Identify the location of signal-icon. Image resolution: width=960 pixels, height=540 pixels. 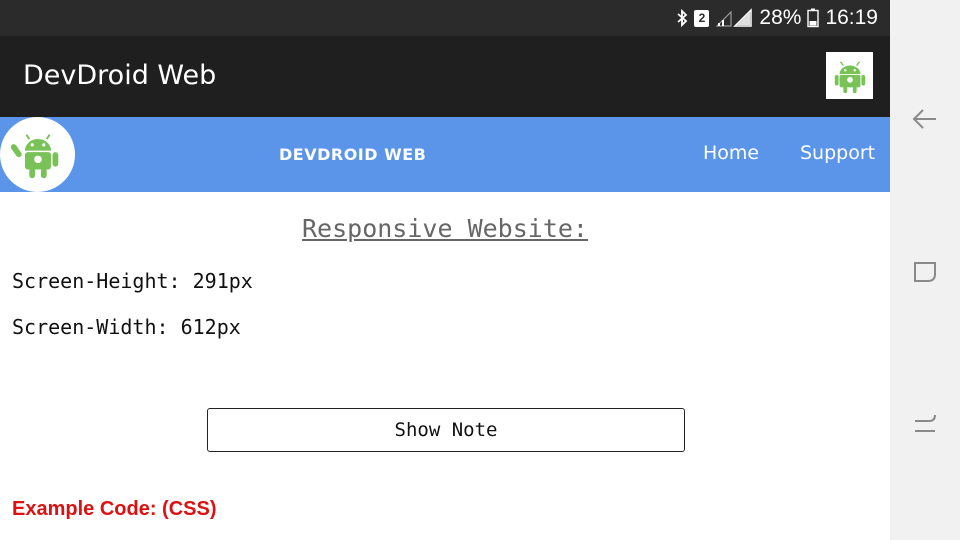
(734, 18).